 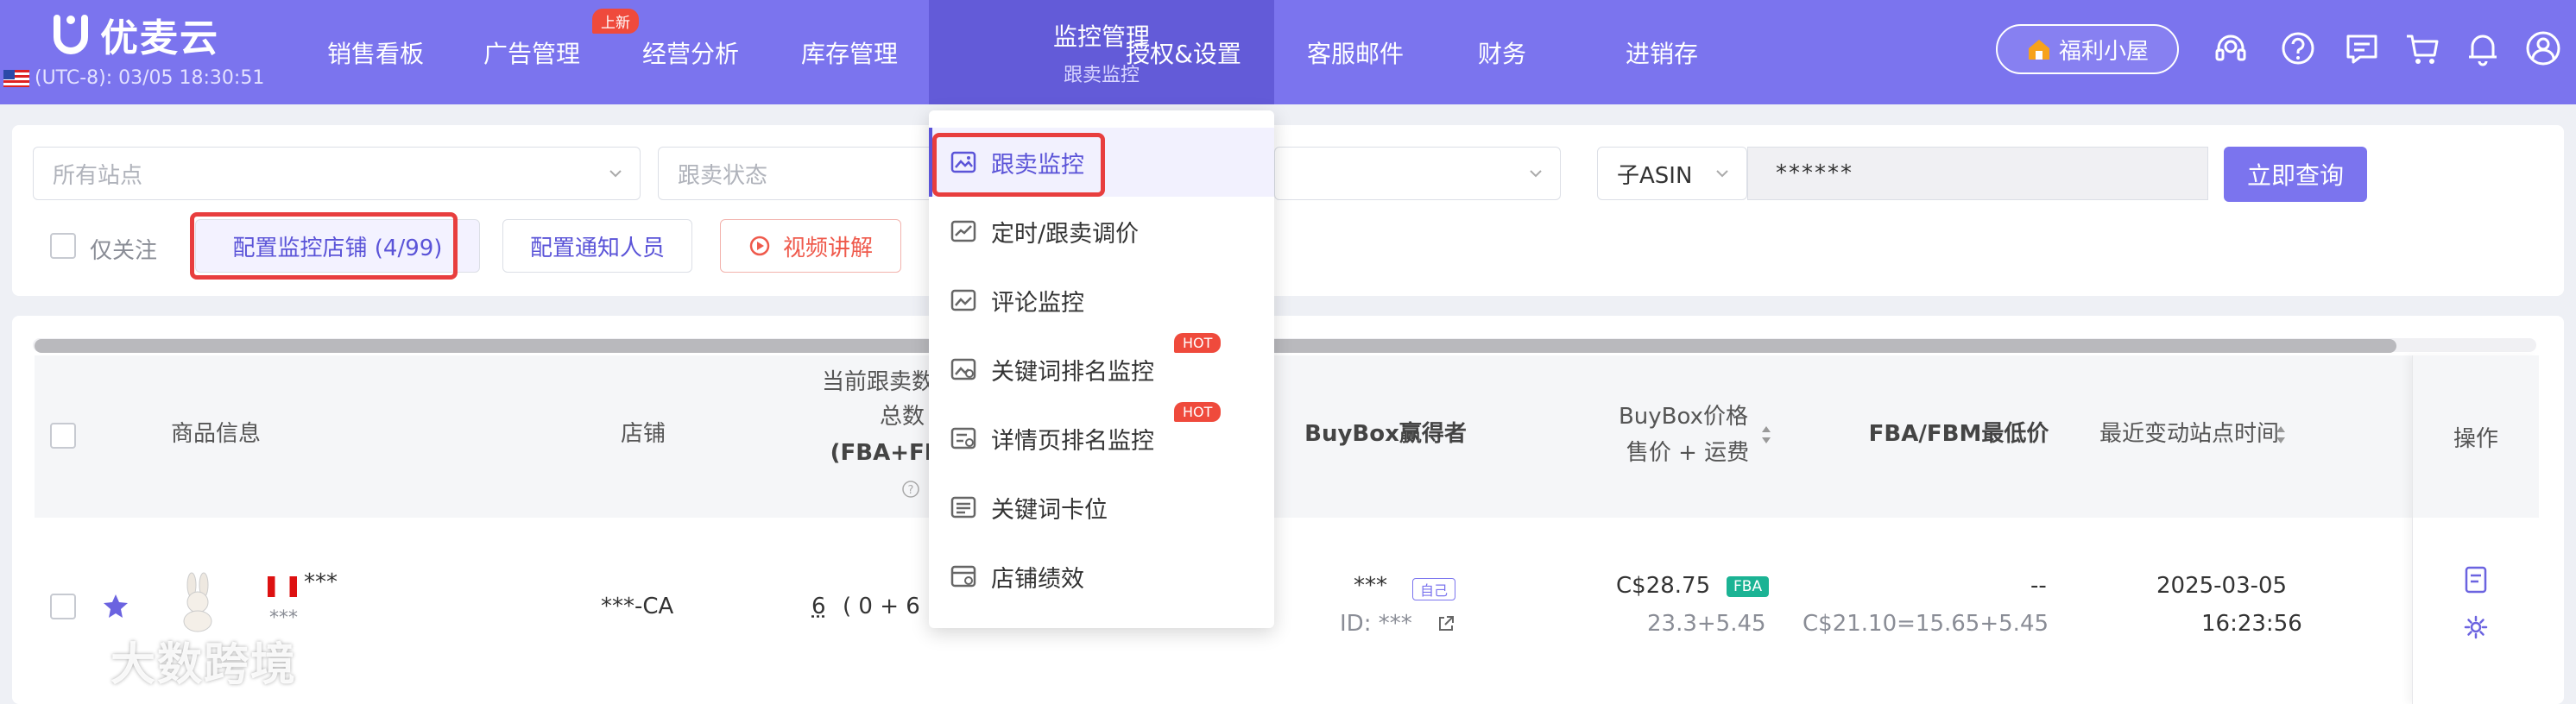 I want to click on status-select-placeholder: 跟卖状态, so click(x=723, y=176).